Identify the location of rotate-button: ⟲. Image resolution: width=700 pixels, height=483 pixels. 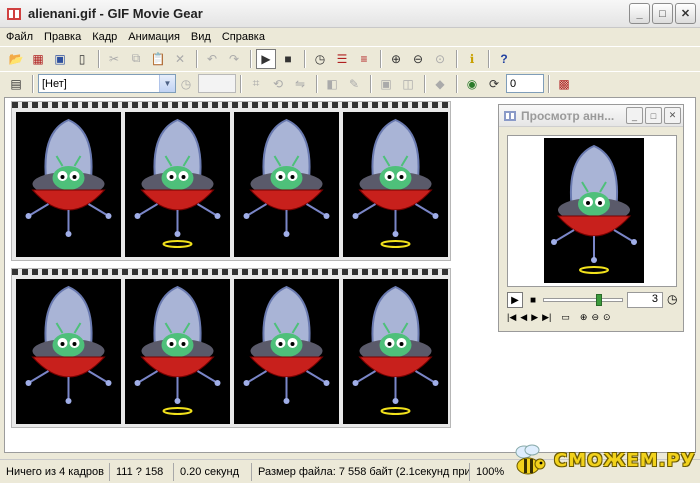
(278, 84).